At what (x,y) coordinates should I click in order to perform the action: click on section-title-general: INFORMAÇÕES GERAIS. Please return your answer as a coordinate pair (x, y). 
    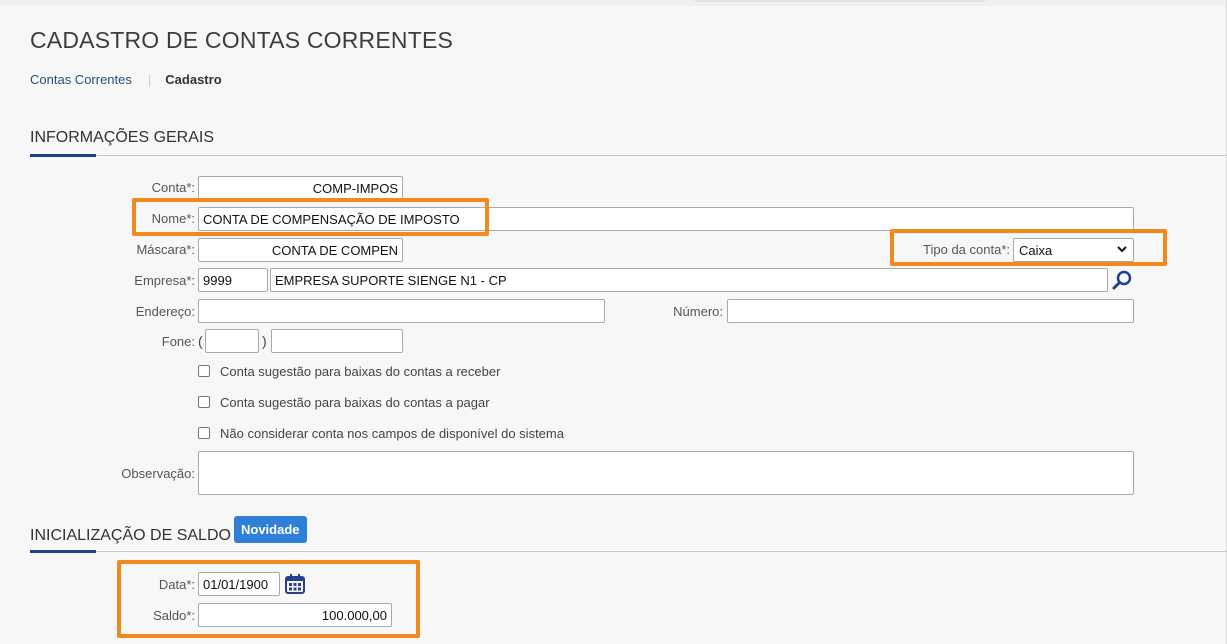
    Looking at the image, I should click on (122, 137).